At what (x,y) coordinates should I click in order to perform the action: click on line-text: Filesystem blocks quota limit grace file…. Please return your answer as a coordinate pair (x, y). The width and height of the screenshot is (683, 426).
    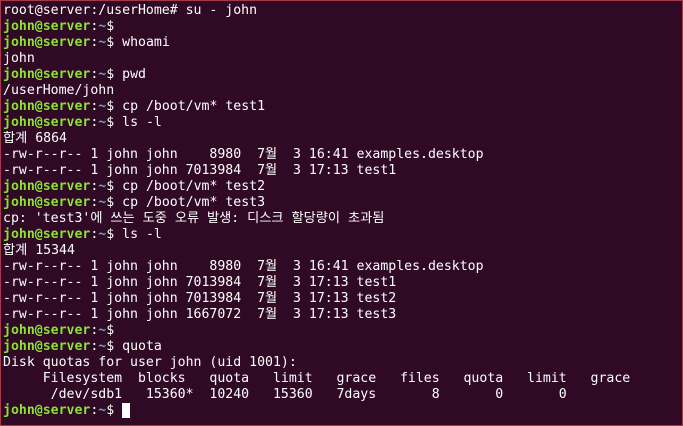
    Looking at the image, I should click on (317, 378).